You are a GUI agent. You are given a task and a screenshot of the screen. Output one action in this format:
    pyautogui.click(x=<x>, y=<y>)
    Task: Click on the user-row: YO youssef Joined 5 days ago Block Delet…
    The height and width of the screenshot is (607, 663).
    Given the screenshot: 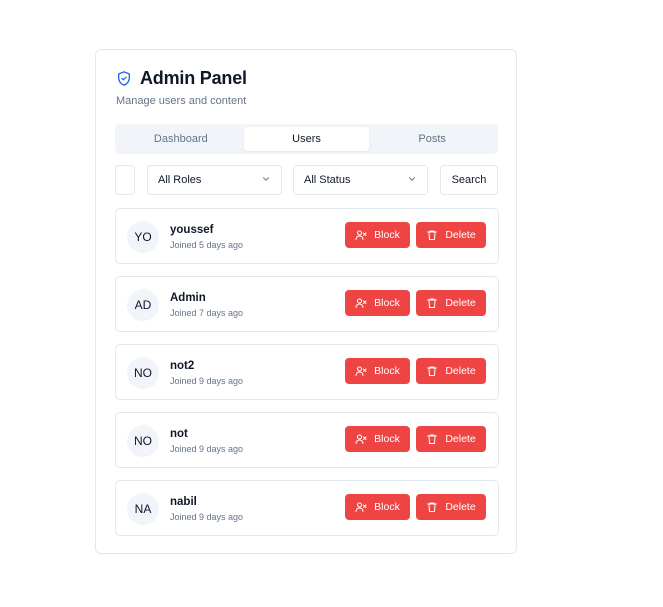 What is the action you would take?
    pyautogui.click(x=307, y=236)
    